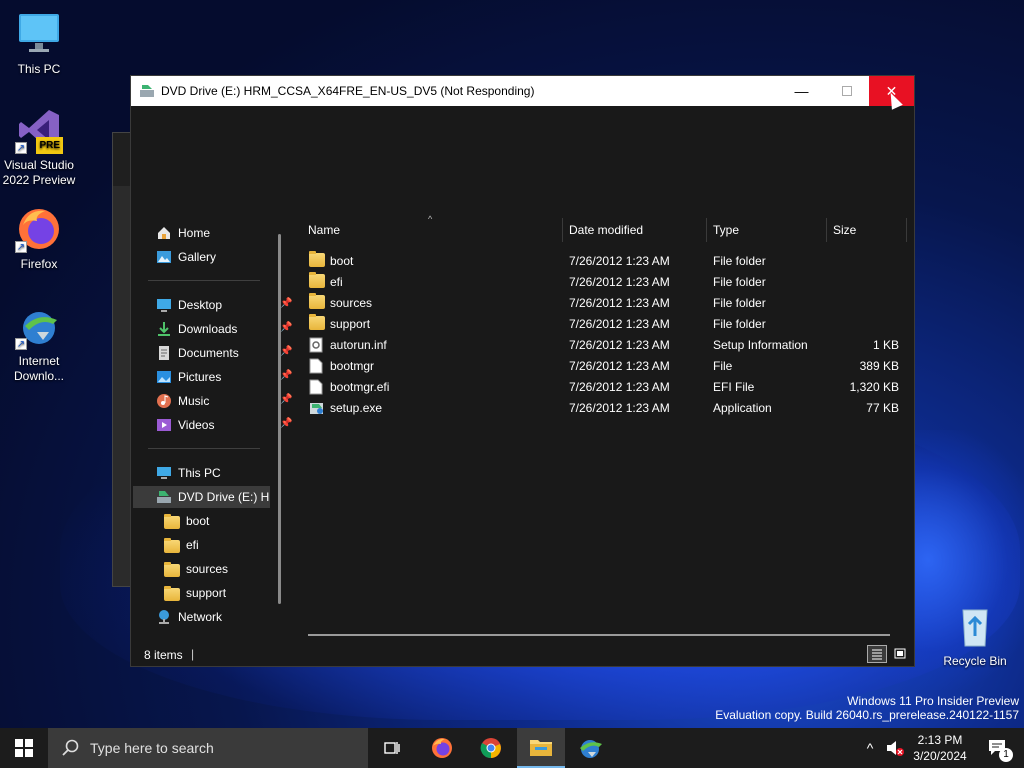  I want to click on horizontal-scrollbar, so click(599, 635).